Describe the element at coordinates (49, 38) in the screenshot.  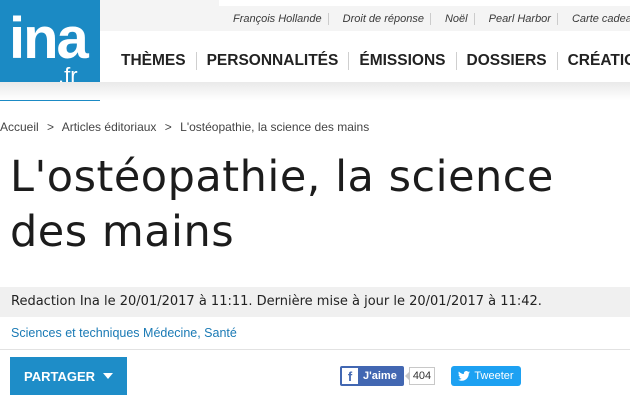
I see `logo-main-text: ina` at that location.